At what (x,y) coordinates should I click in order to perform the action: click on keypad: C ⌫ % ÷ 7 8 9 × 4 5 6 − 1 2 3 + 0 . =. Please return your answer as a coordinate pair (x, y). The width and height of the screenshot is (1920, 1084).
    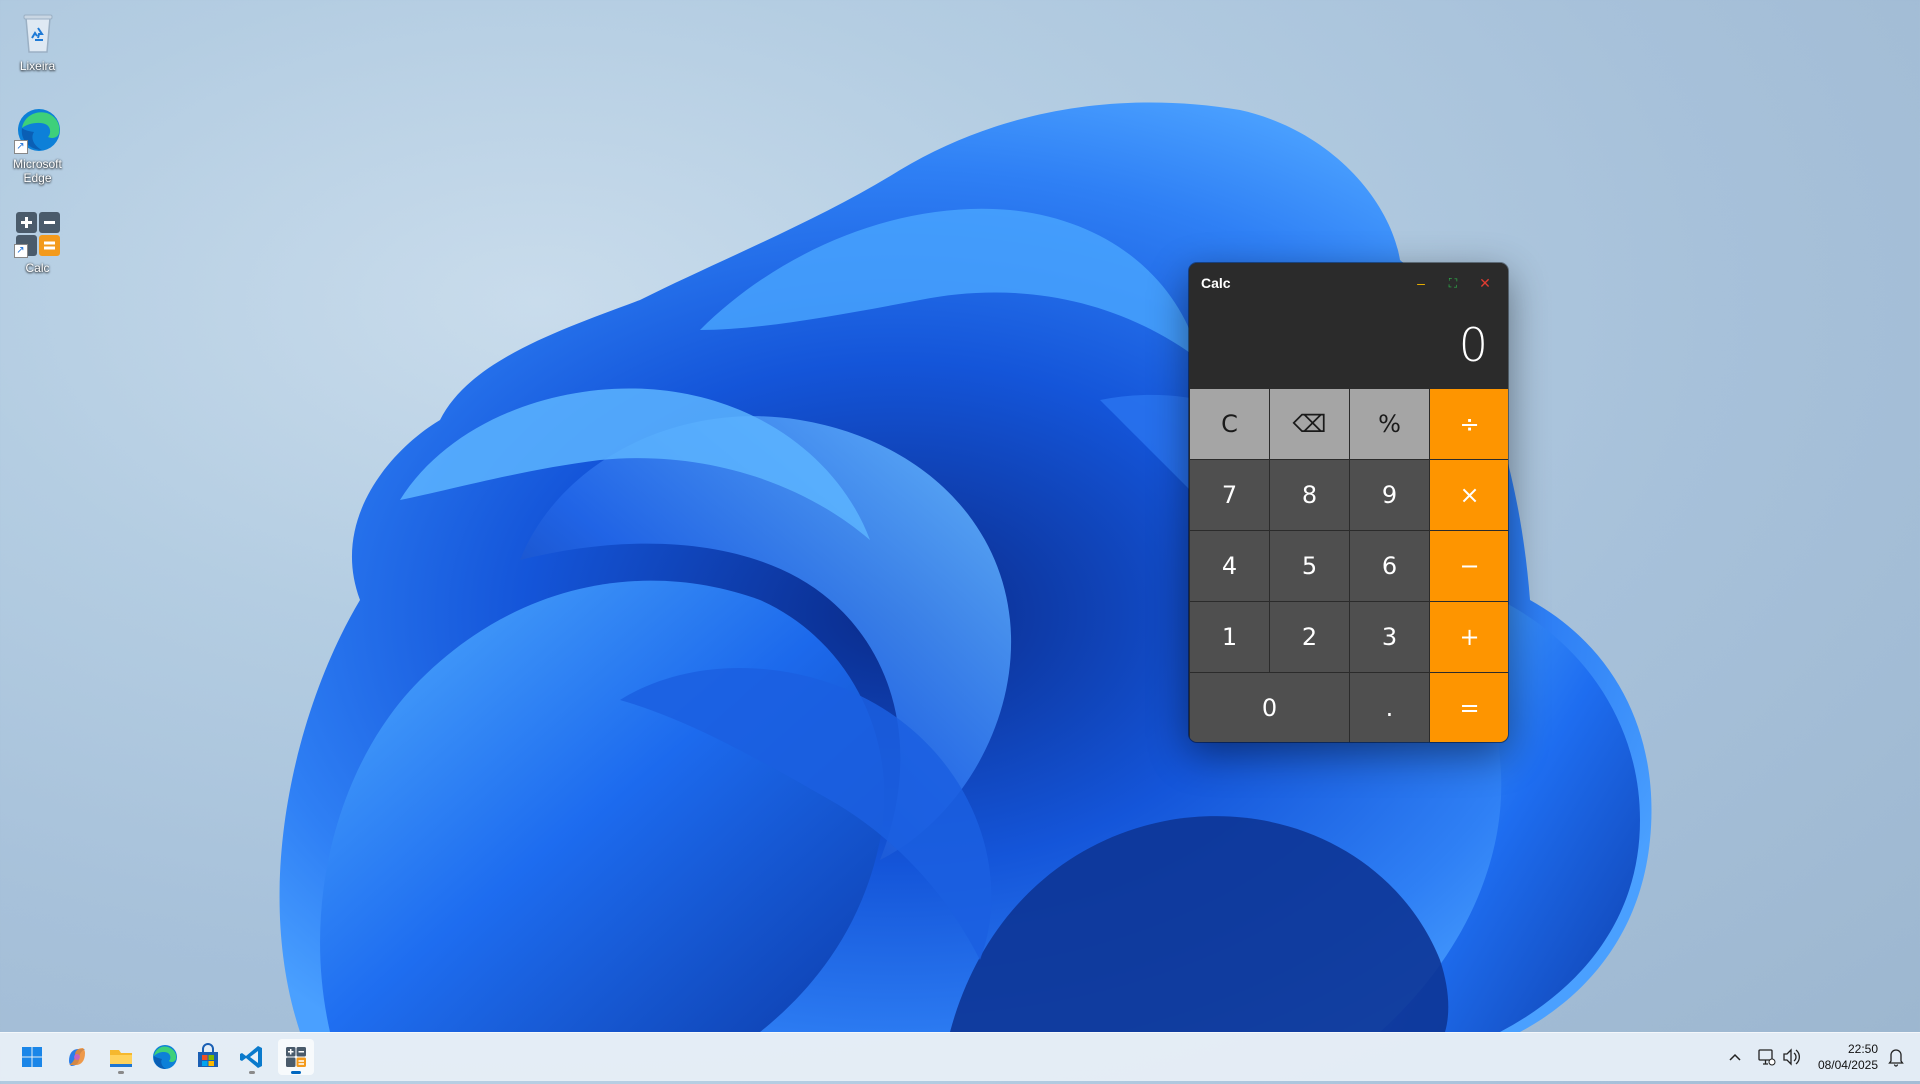
    Looking at the image, I should click on (1348, 565).